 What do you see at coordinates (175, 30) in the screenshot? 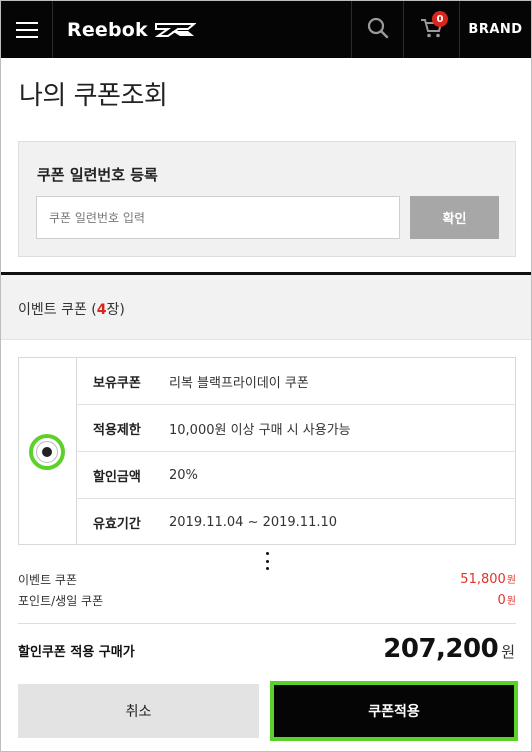
I see `reebok-vector-icon` at bounding box center [175, 30].